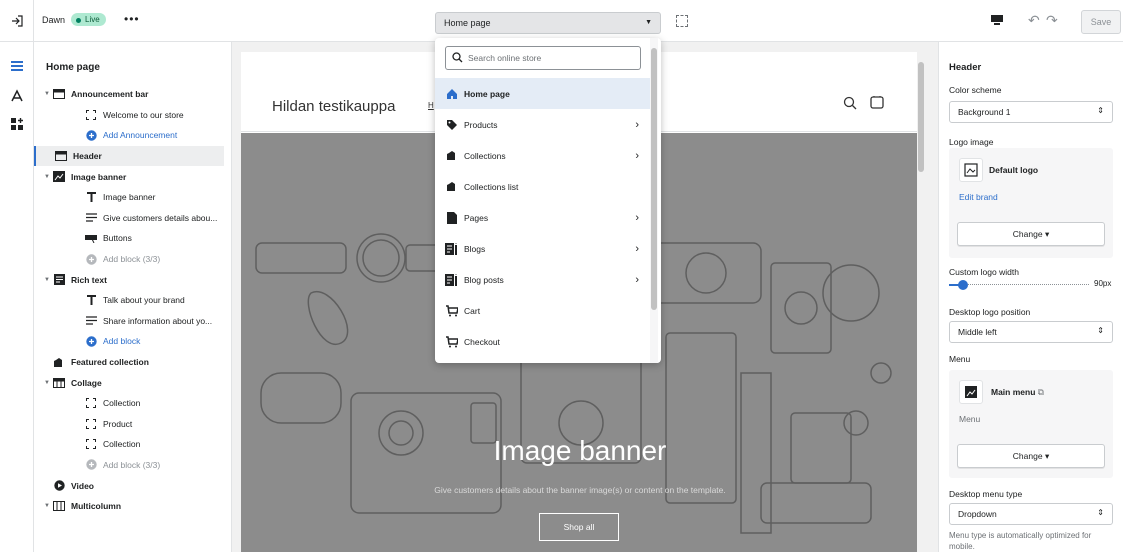 The width and height of the screenshot is (1123, 552). Describe the element at coordinates (89, 279) in the screenshot. I see `sidebar-item-label: Rich text` at that location.